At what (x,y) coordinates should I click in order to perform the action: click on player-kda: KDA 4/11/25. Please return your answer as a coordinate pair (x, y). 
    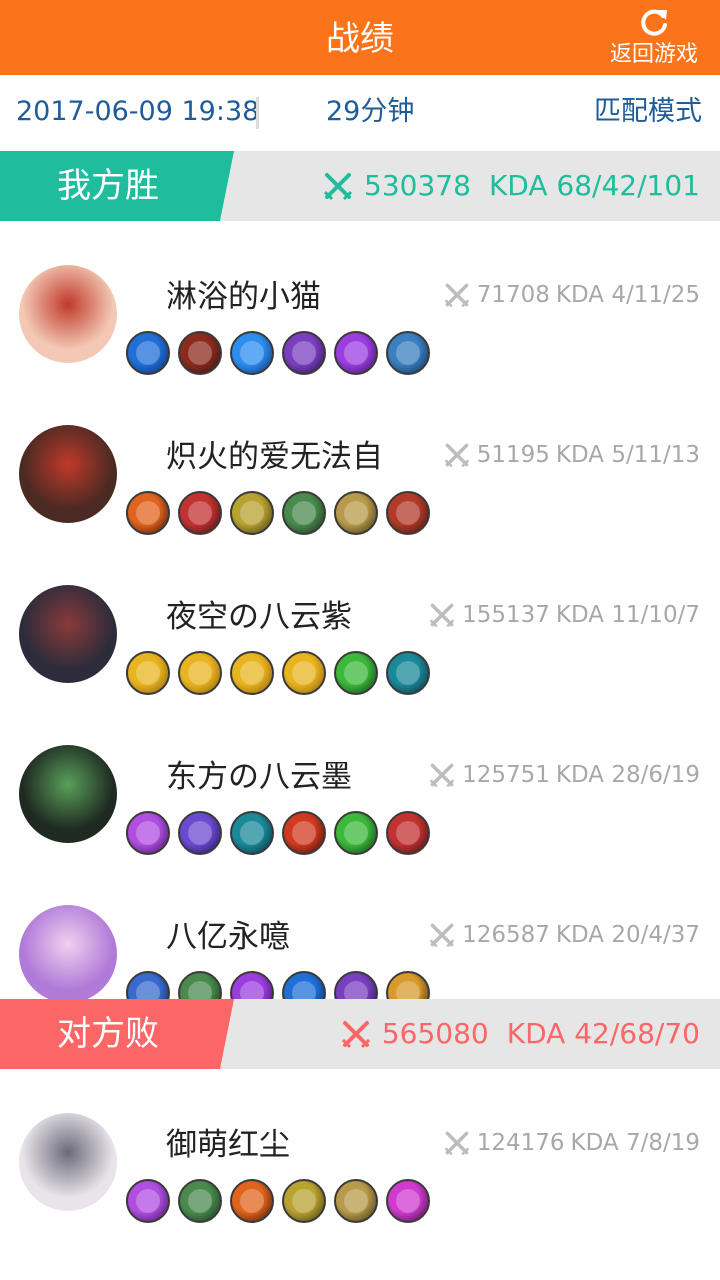
    Looking at the image, I should click on (627, 295).